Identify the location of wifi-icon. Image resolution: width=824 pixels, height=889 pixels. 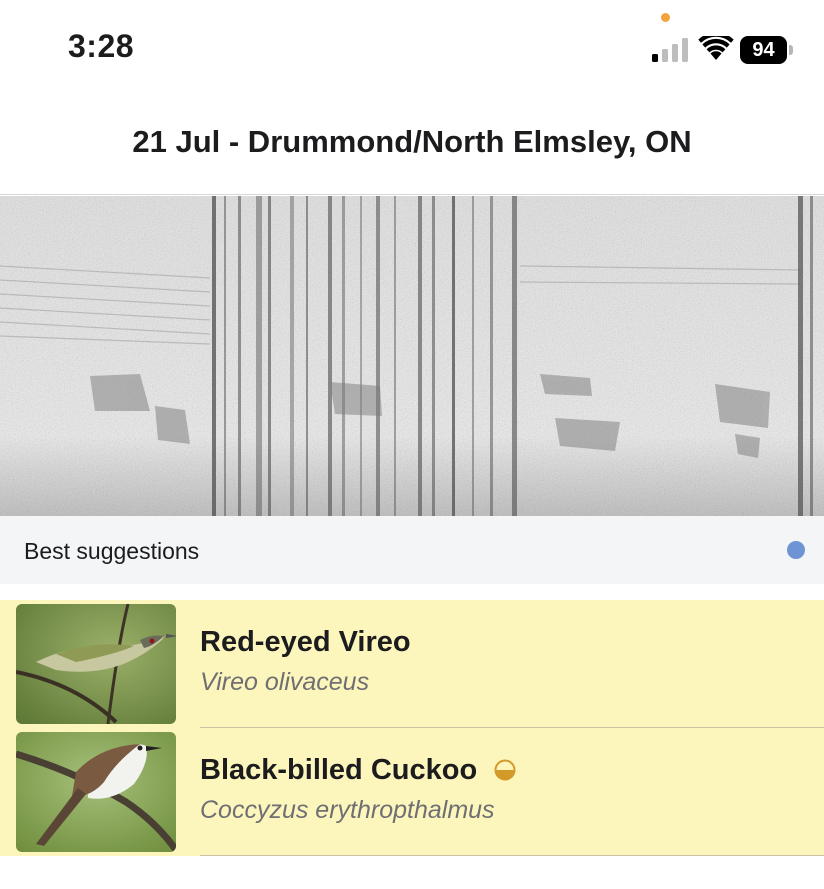
(716, 48).